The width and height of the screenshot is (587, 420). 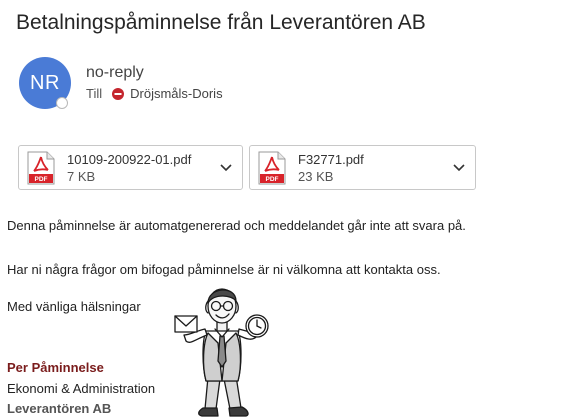 I want to click on signature-company: Leverantören AB, so click(x=59, y=408).